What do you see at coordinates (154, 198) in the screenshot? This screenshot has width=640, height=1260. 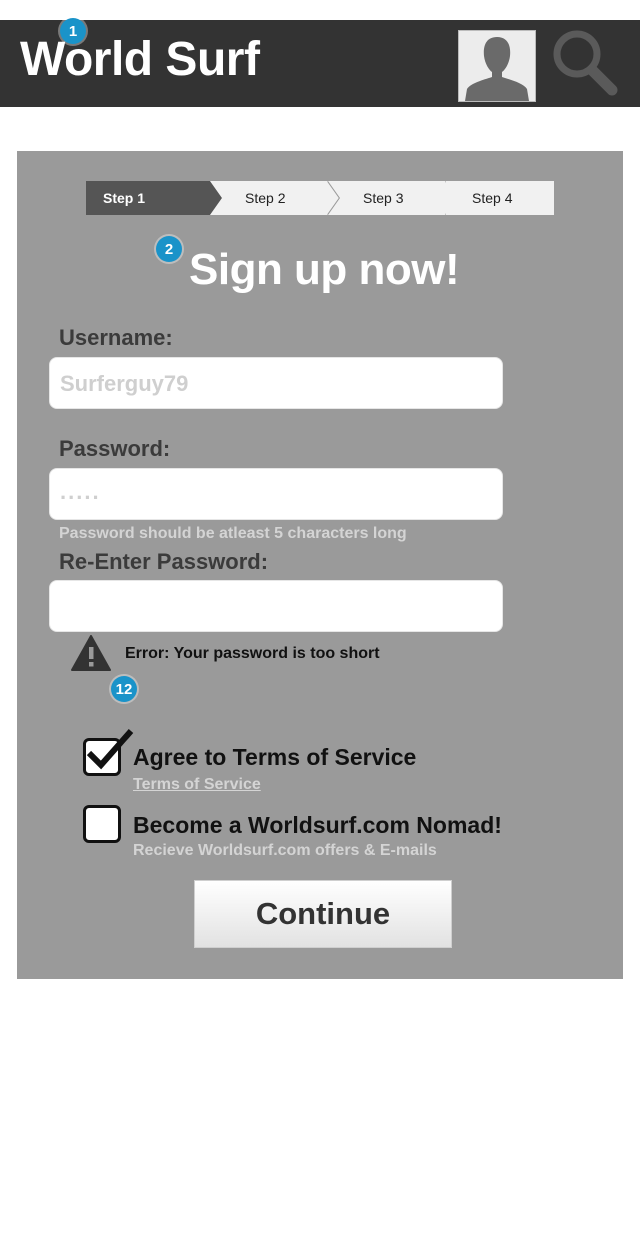 I see `step-1: Step 1` at bounding box center [154, 198].